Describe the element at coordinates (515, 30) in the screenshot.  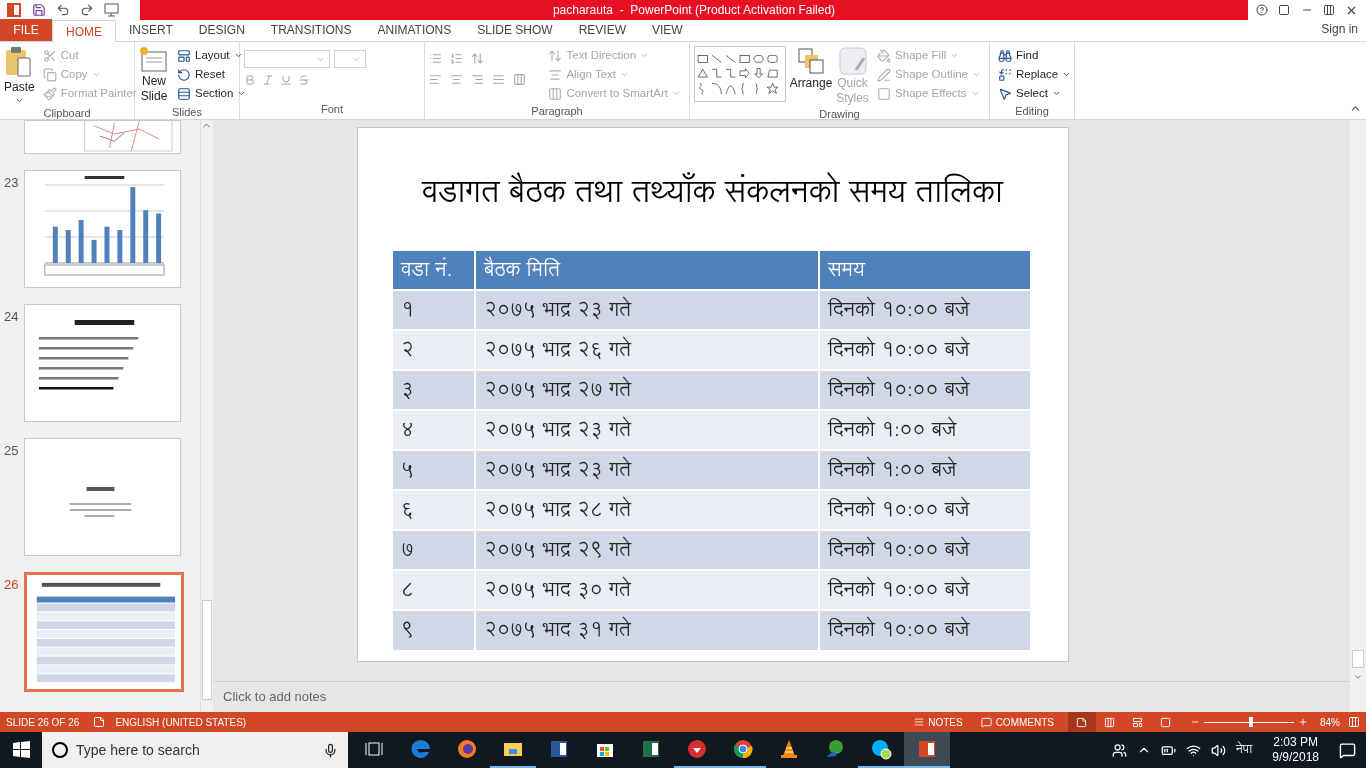
I see `ribbon-tab: SLIDE SHOW` at that location.